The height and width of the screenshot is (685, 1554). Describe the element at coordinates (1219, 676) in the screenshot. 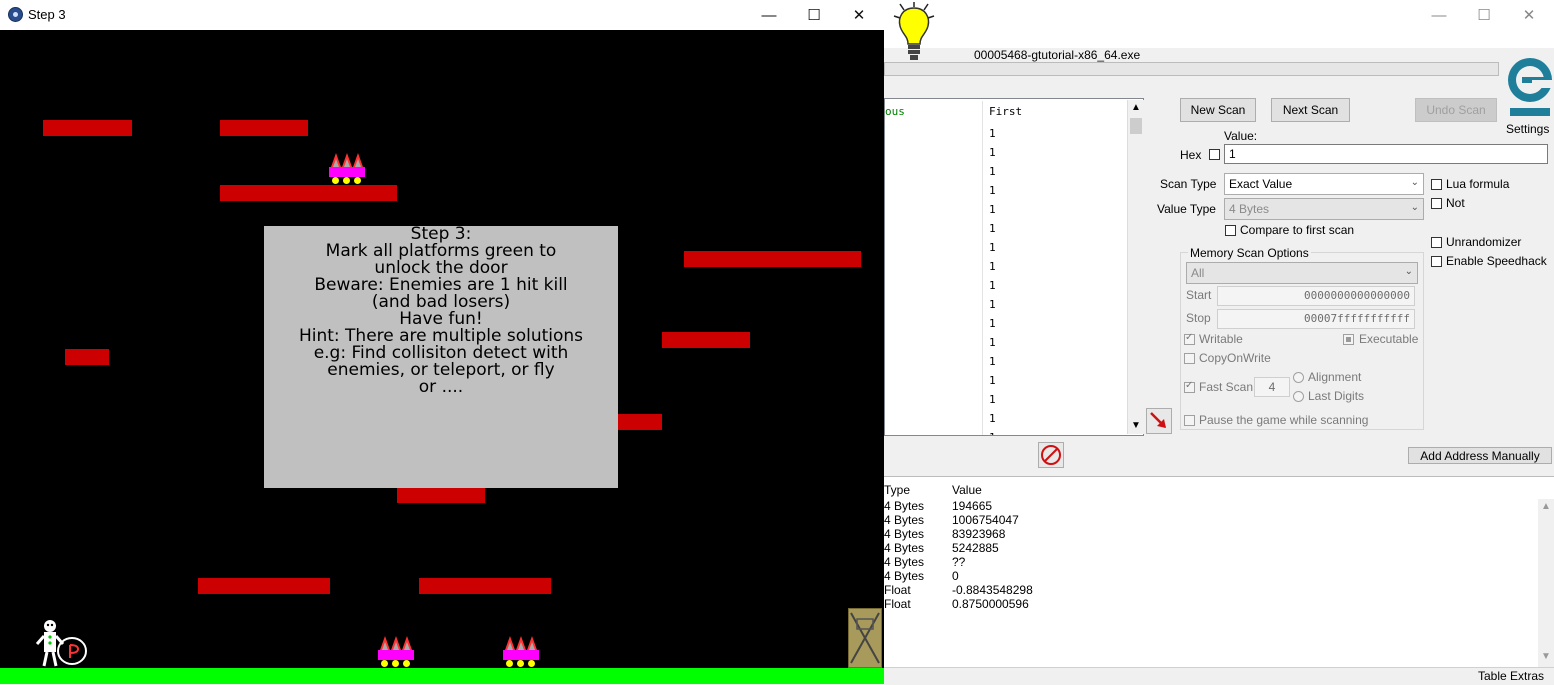

I see `status-bar: Table Extras` at that location.